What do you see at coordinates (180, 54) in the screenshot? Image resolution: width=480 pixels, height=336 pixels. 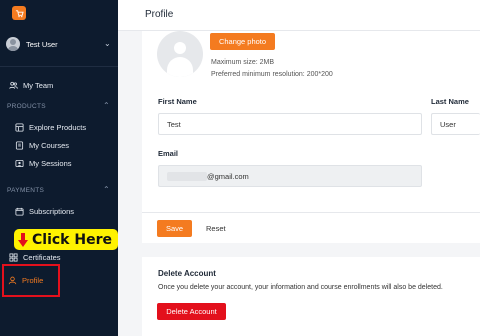 I see `profile-photo-placeholder` at bounding box center [180, 54].